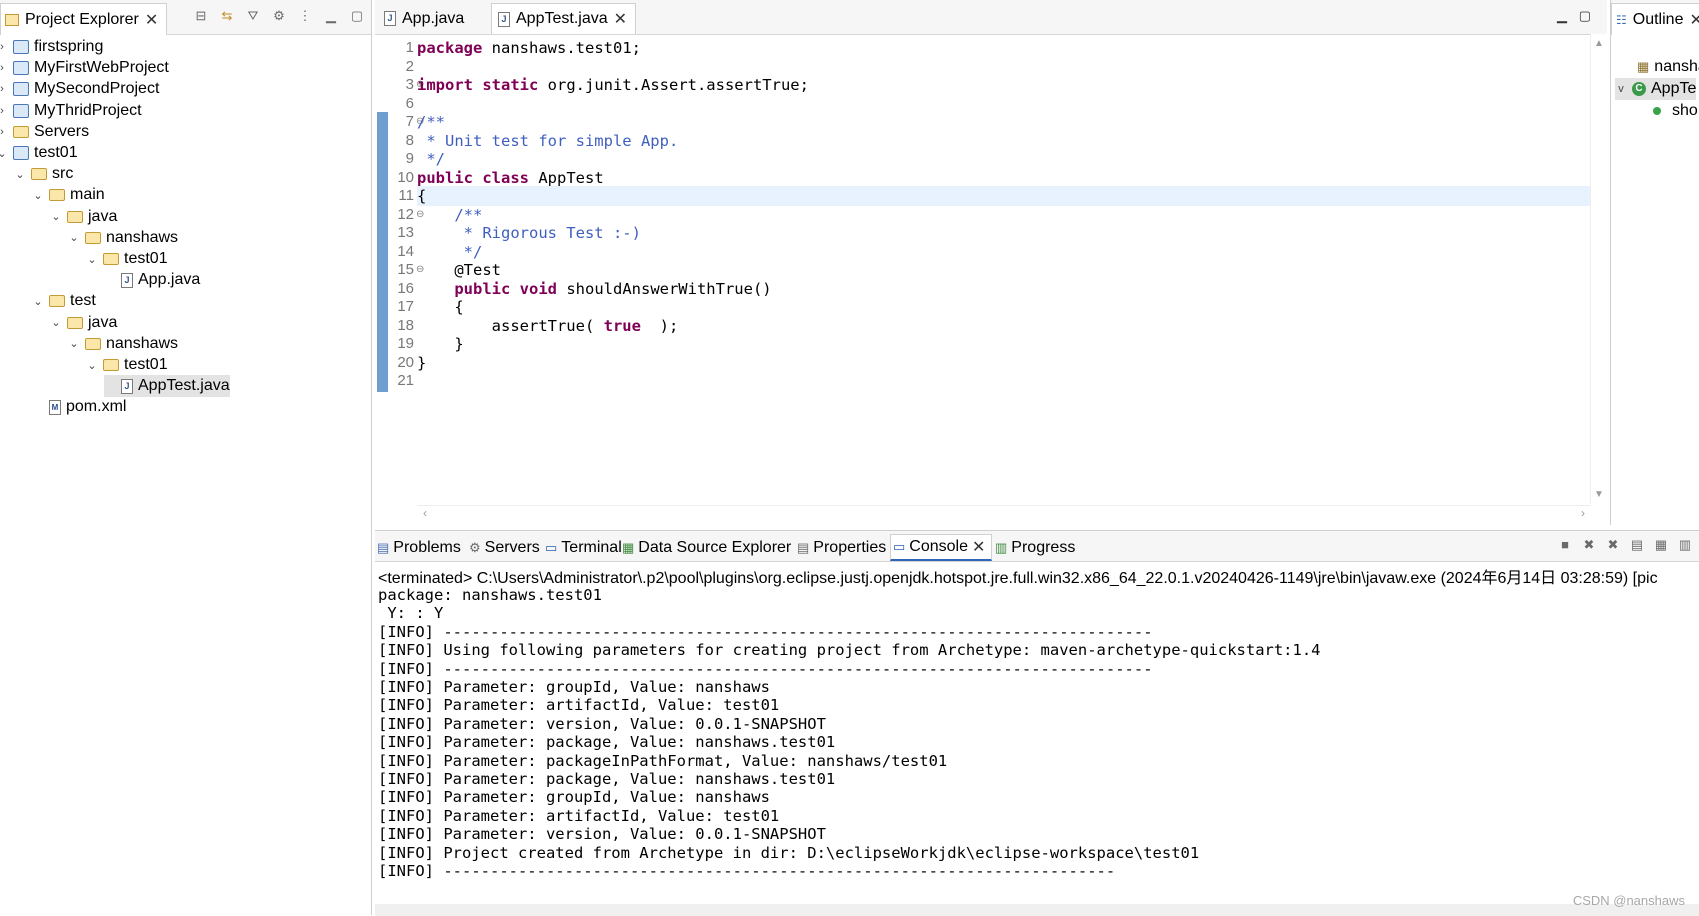  I want to click on explorer-tabbar: Project Explorer ✕ ⊟ ⇆ ⛛ ⚙ ⋮ ▁ ▢, so click(185, 17).